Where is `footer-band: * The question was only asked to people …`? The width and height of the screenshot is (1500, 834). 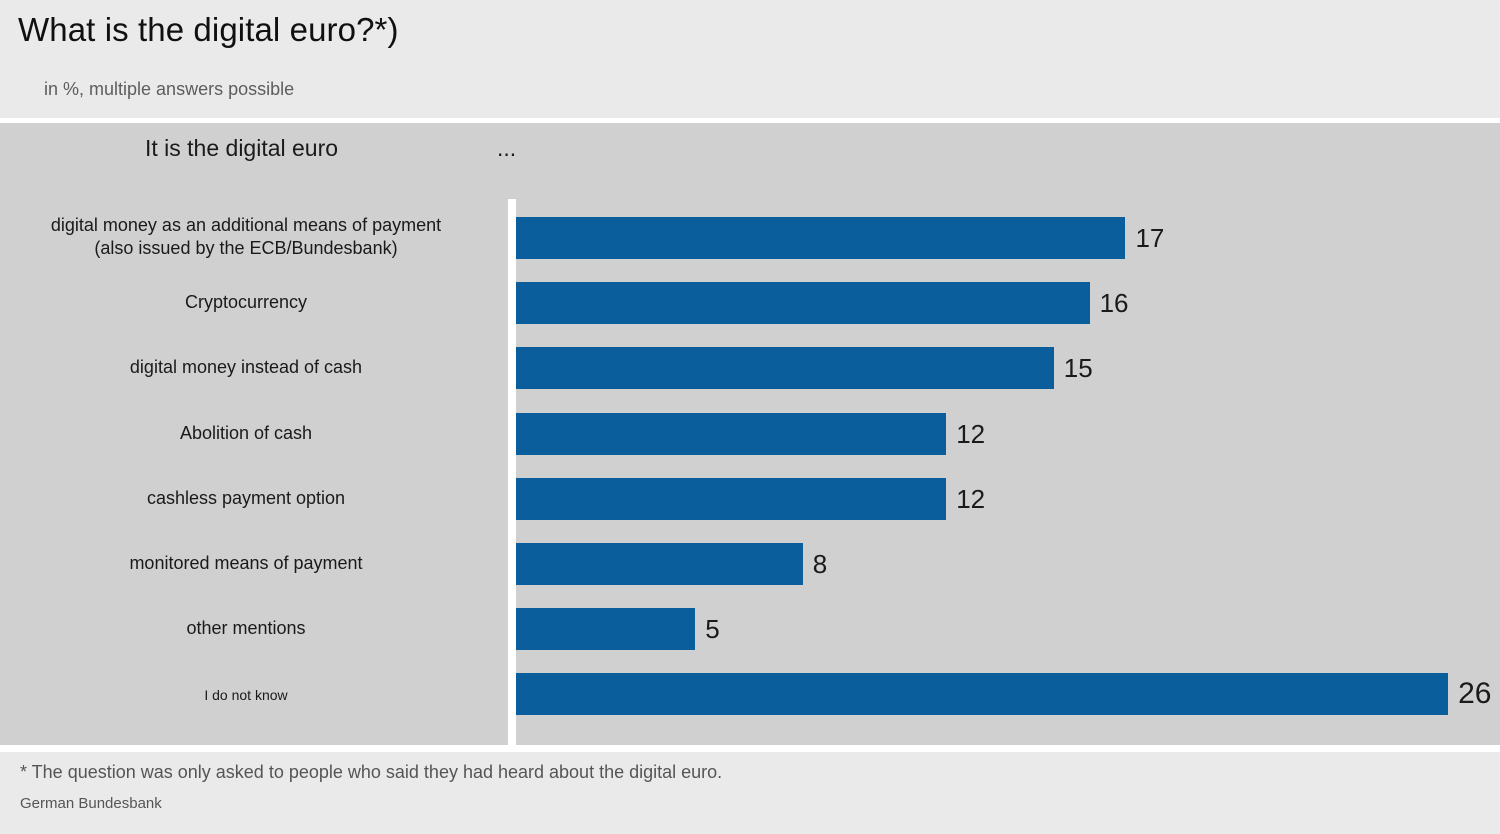
footer-band: * The question was only asked to people … is located at coordinates (750, 793).